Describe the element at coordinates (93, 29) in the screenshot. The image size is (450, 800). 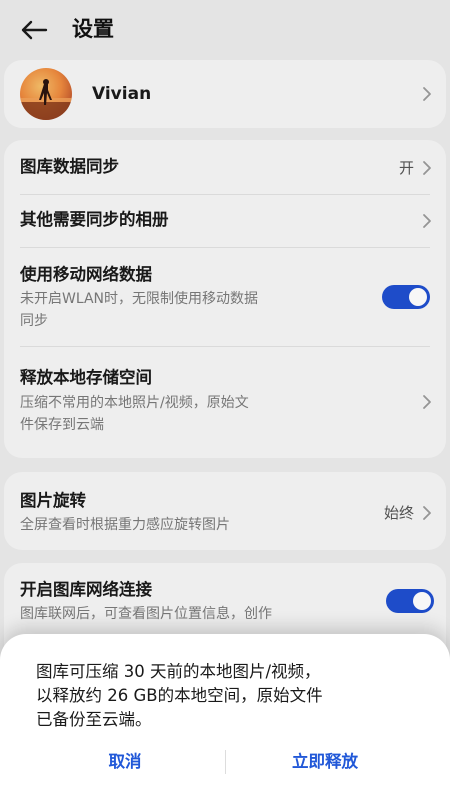
I see `page-title: 设置` at that location.